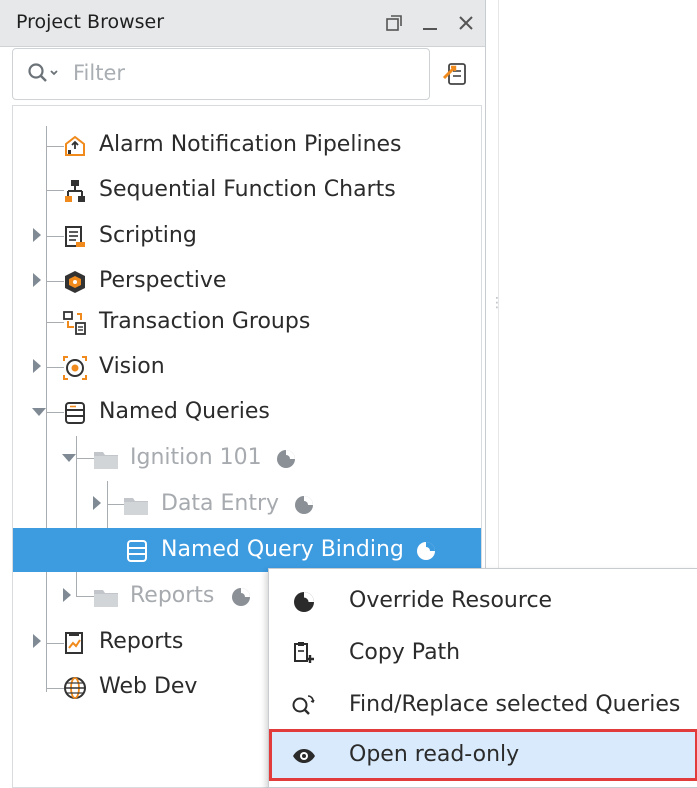  What do you see at coordinates (247, 367) in the screenshot?
I see `tree-item-vision: Vision` at bounding box center [247, 367].